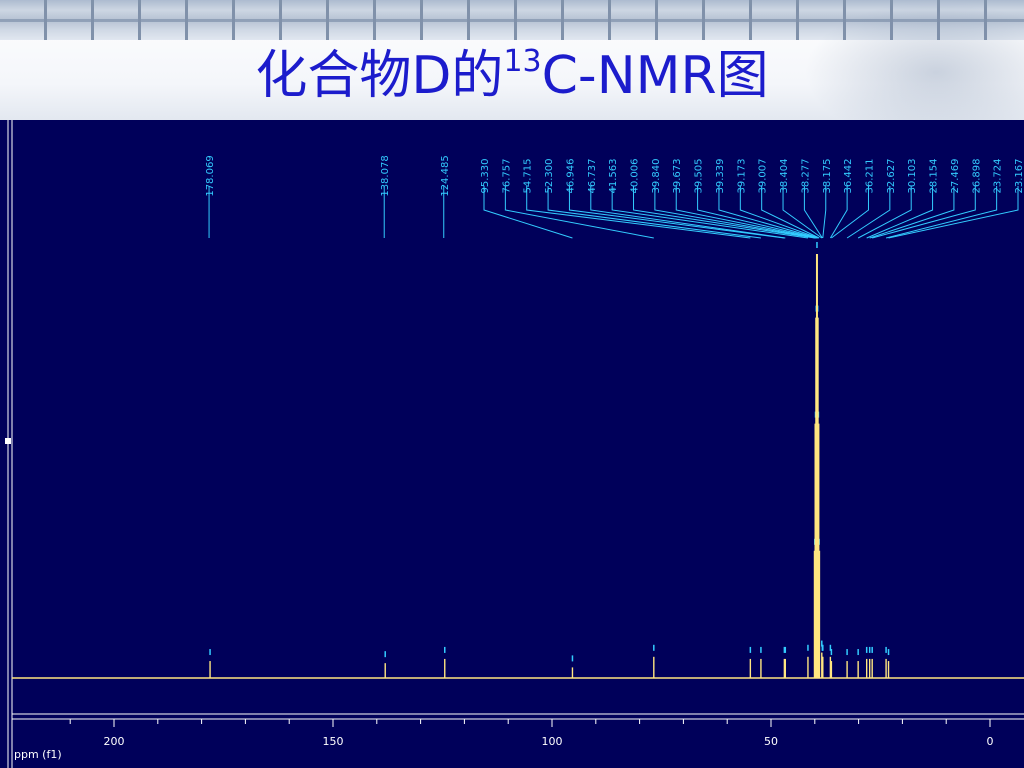 This screenshot has width=1024, height=768. What do you see at coordinates (485, 176) in the screenshot?
I see `peak-label: 95.330` at bounding box center [485, 176].